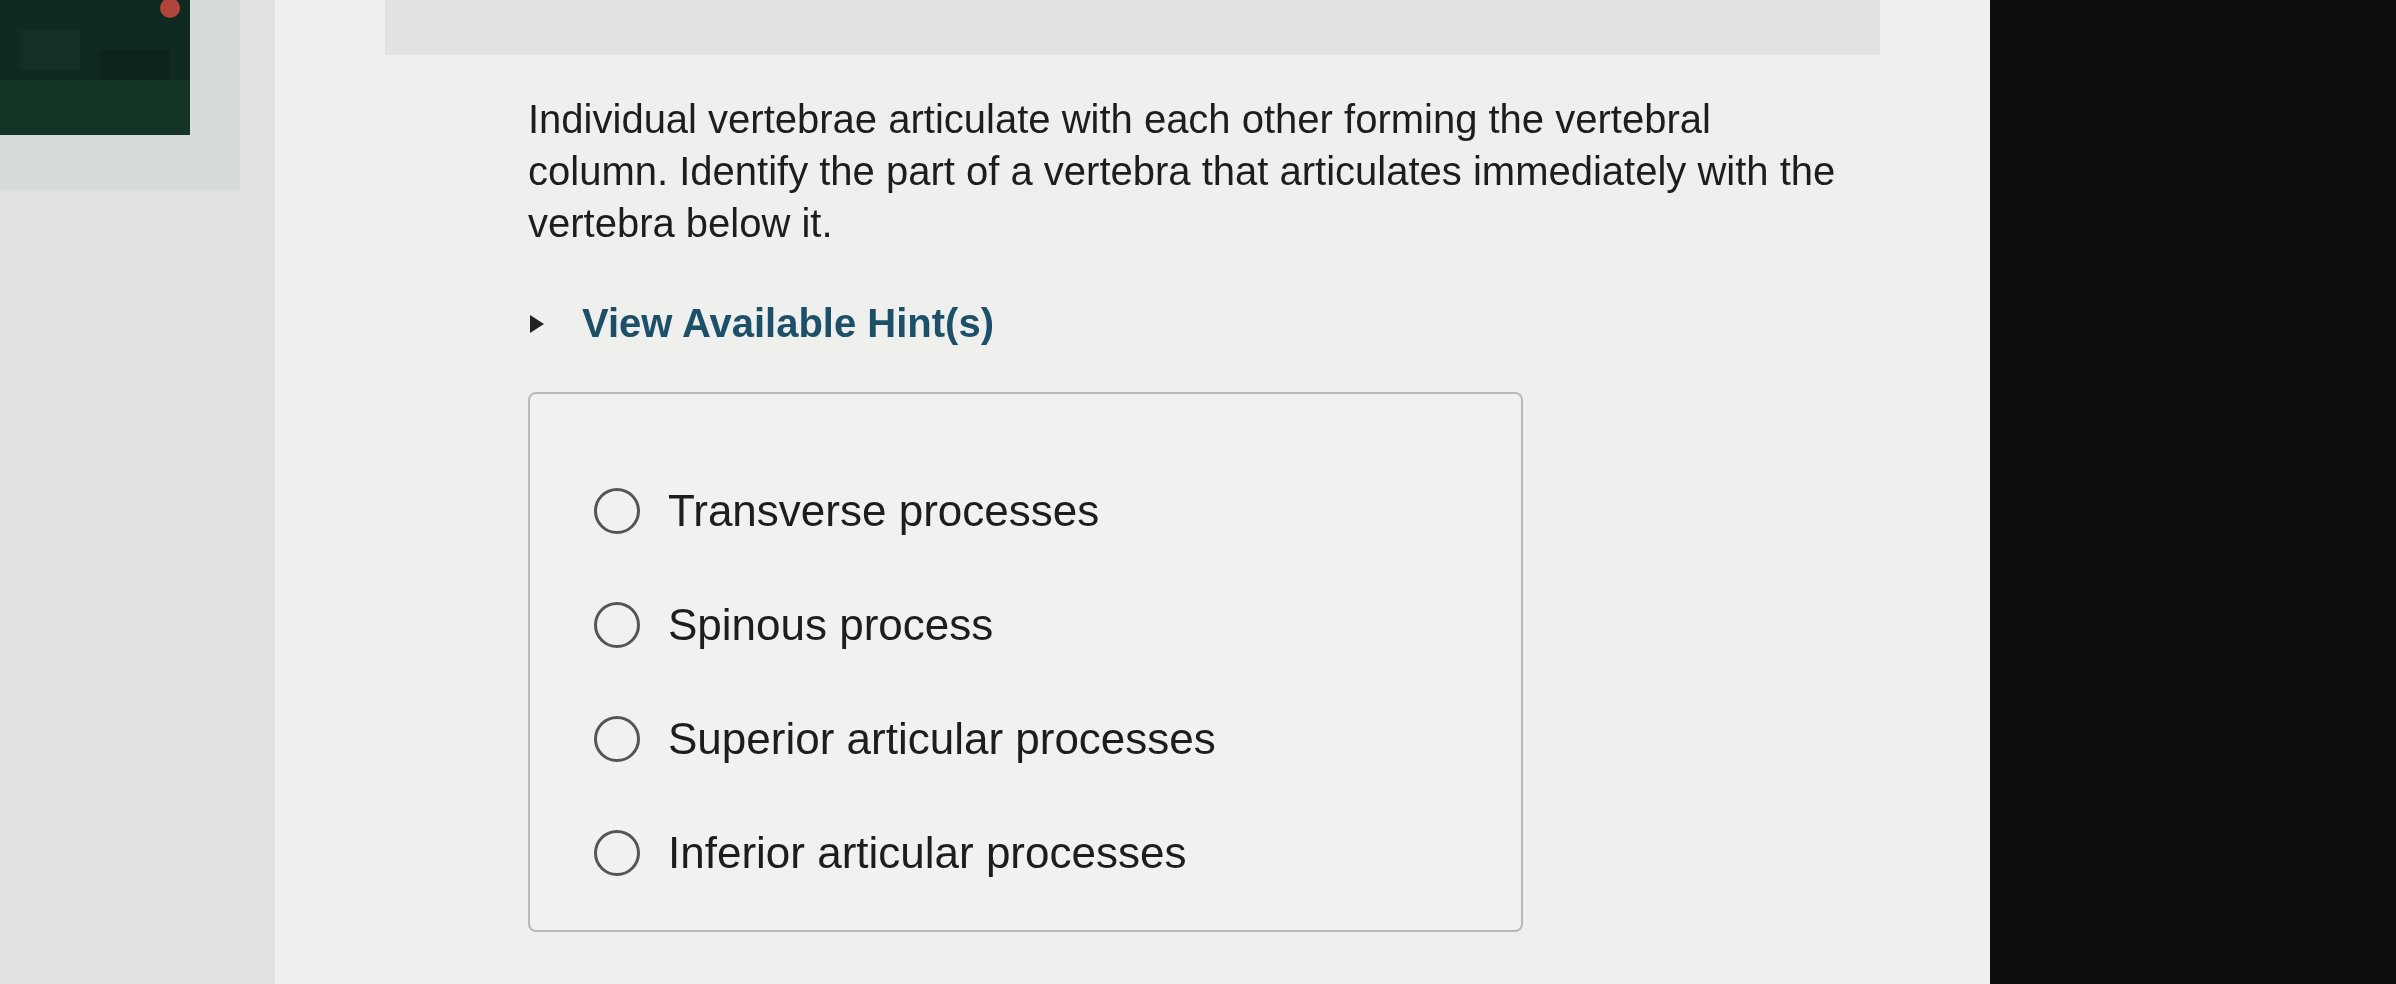 This screenshot has height=984, width=2396. I want to click on answer-option: Transverse processes, so click(1025, 511).